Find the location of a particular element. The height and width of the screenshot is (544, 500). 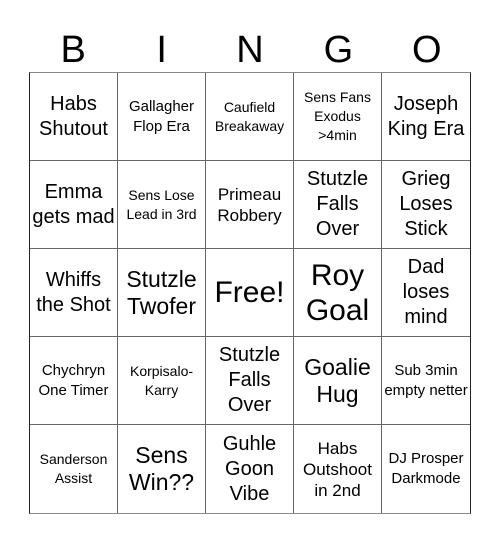

bingo-cell-label: Caufield Breakaway is located at coordinates (249, 116).